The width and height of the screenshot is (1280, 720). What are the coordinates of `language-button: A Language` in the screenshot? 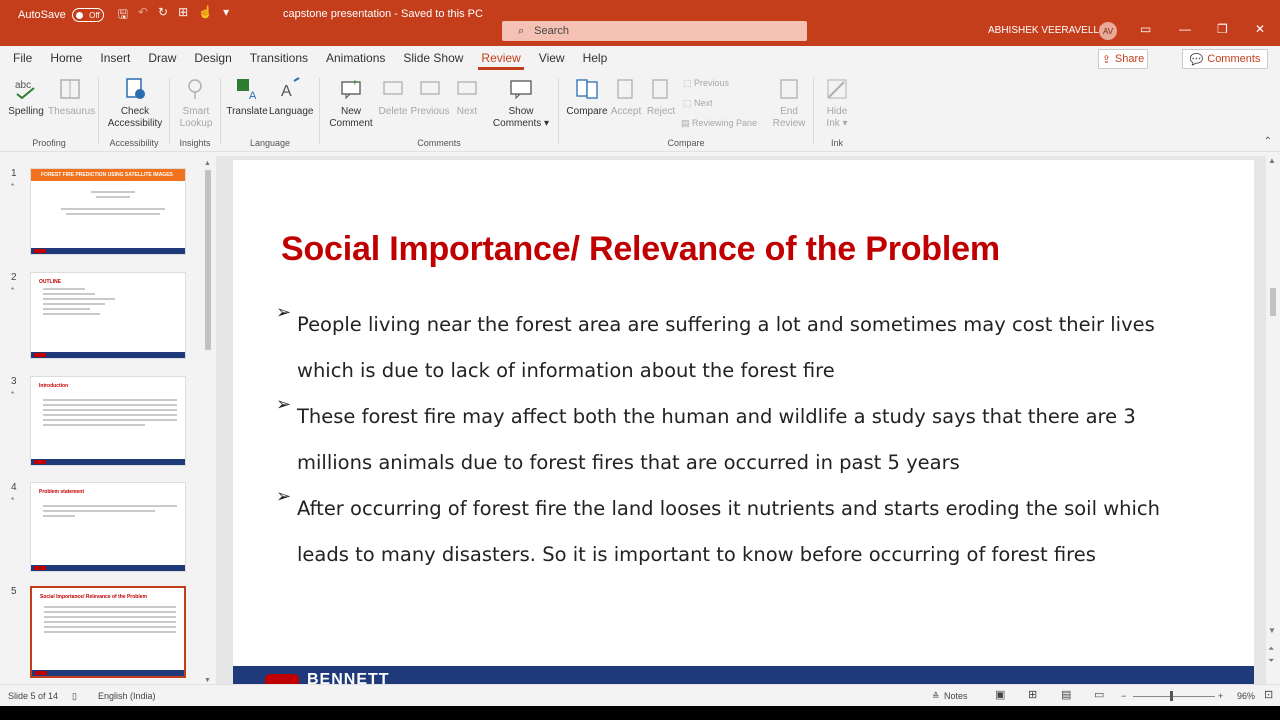 It's located at (291, 97).